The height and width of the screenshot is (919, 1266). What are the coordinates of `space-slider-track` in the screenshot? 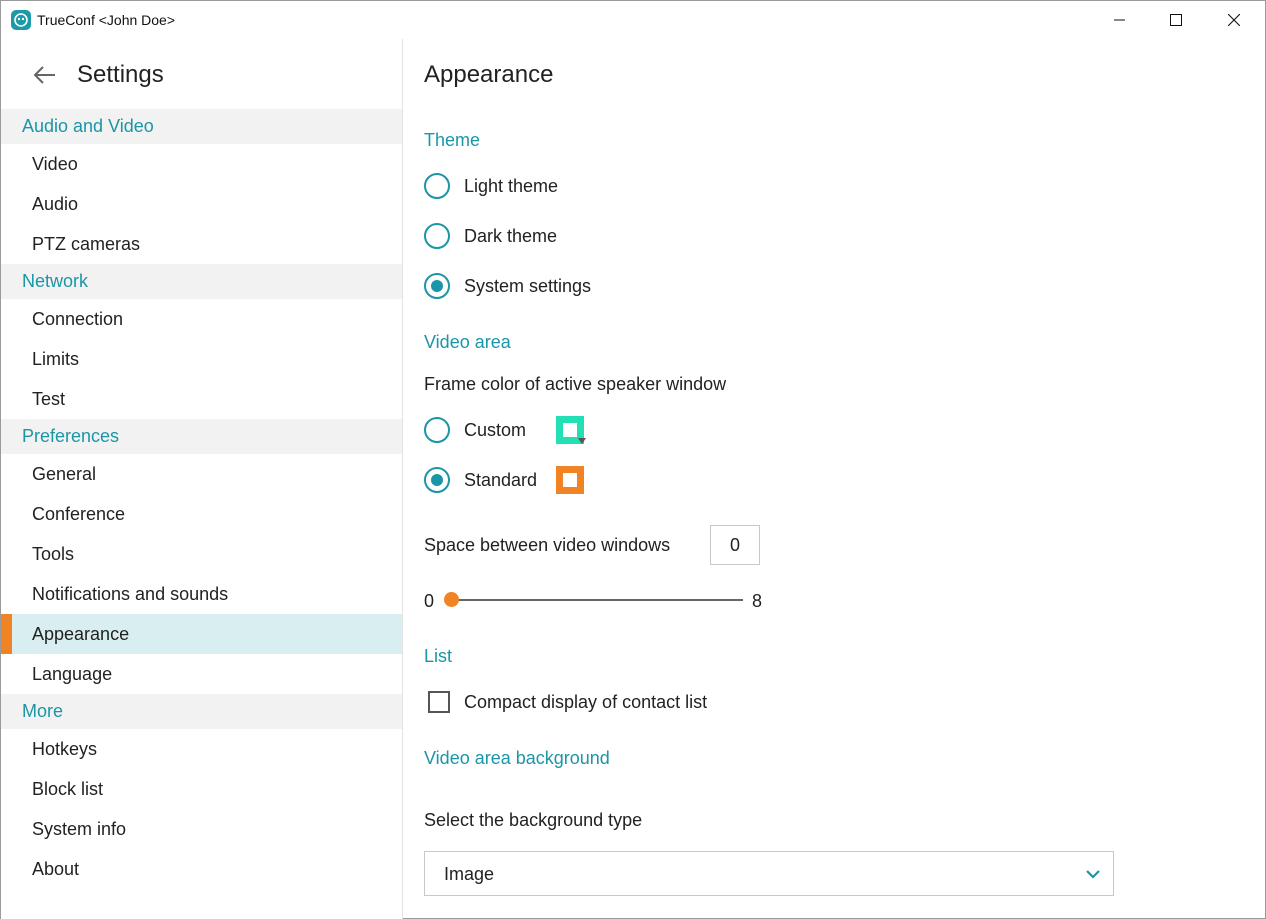 It's located at (597, 600).